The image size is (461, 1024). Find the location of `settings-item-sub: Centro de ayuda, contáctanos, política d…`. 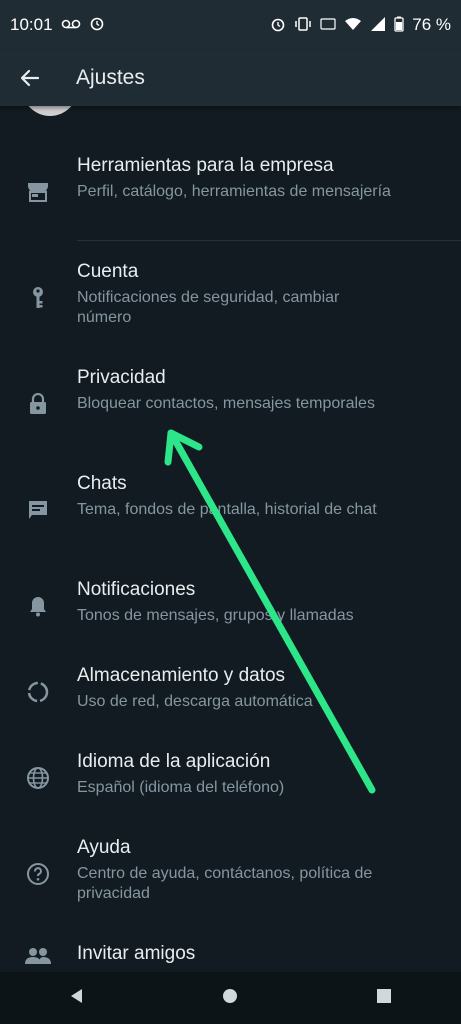

settings-item-sub: Centro de ayuda, contáctanos, política d… is located at coordinates (225, 883).